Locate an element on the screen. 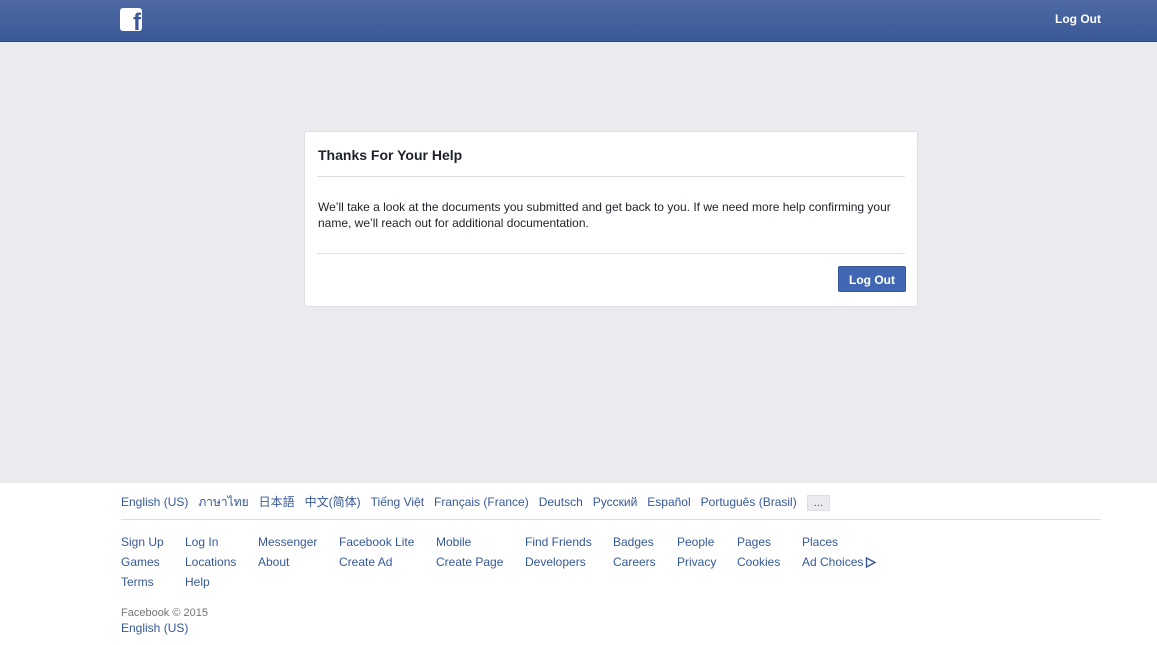  footer-link-people: People is located at coordinates (695, 542).